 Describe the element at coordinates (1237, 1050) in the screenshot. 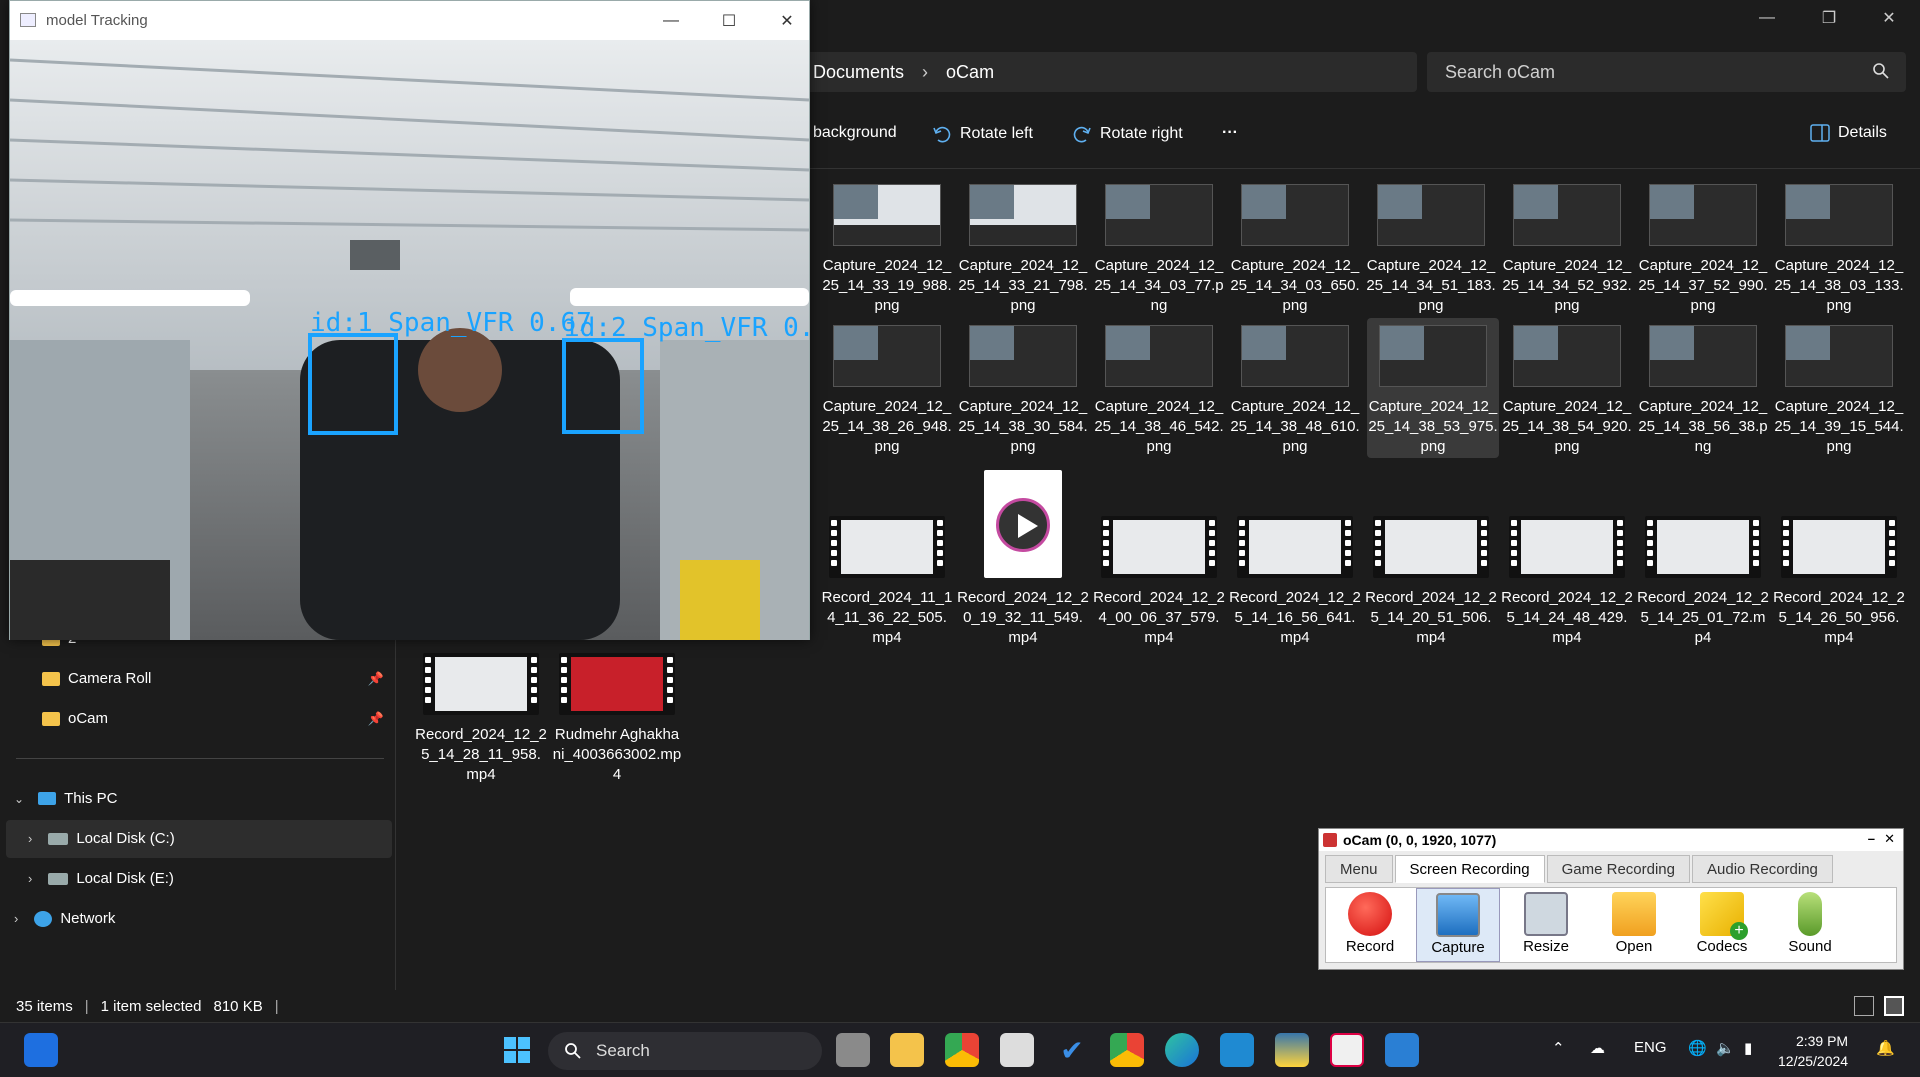

I see `vscode-icon` at that location.